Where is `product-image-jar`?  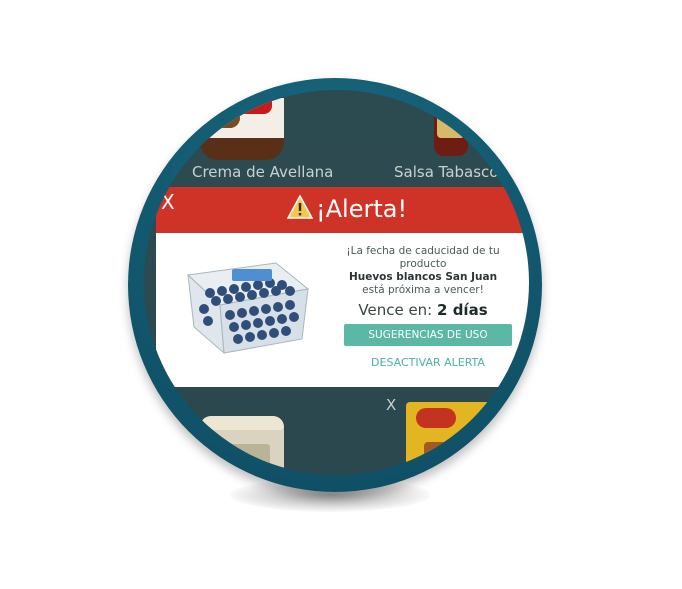 product-image-jar is located at coordinates (242, 445).